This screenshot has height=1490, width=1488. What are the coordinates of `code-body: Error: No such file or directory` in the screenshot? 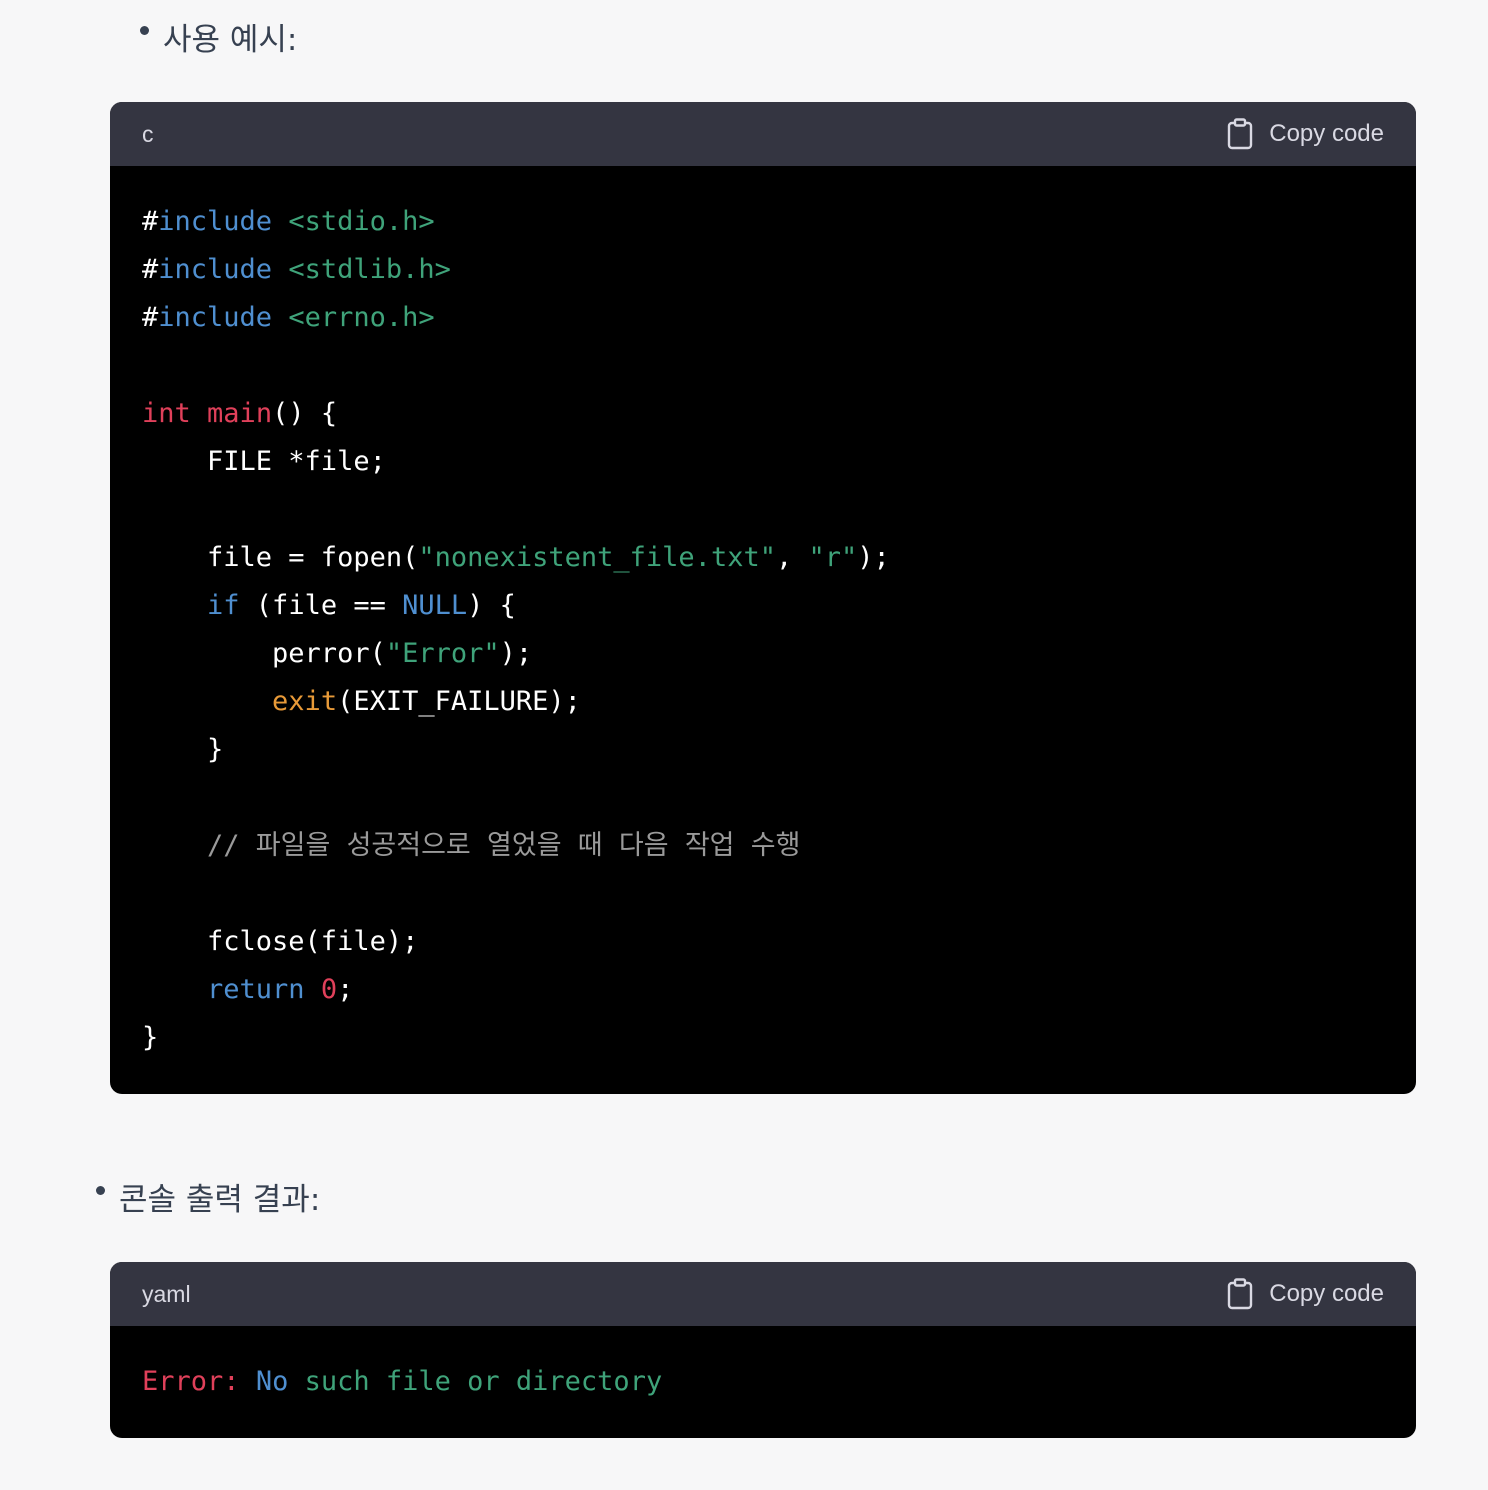 It's located at (763, 1378).